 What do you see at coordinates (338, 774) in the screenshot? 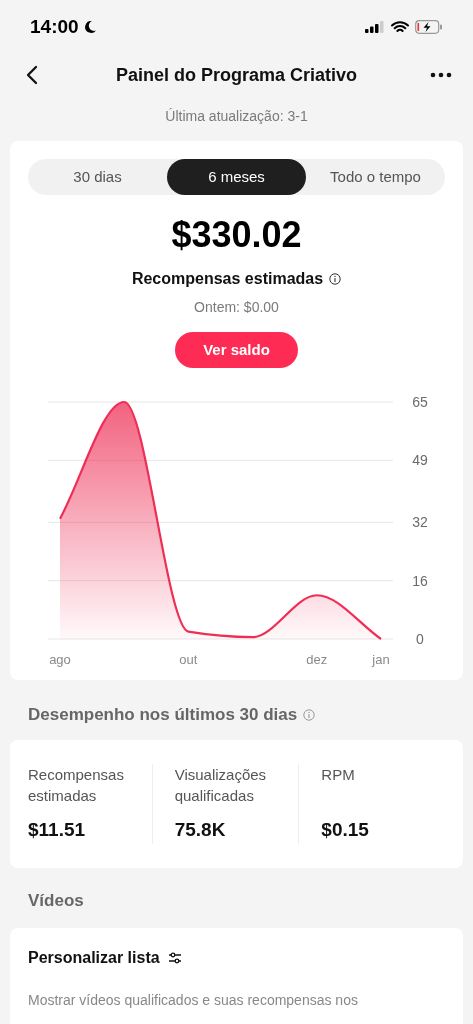
I see `metric-label: RPM` at bounding box center [338, 774].